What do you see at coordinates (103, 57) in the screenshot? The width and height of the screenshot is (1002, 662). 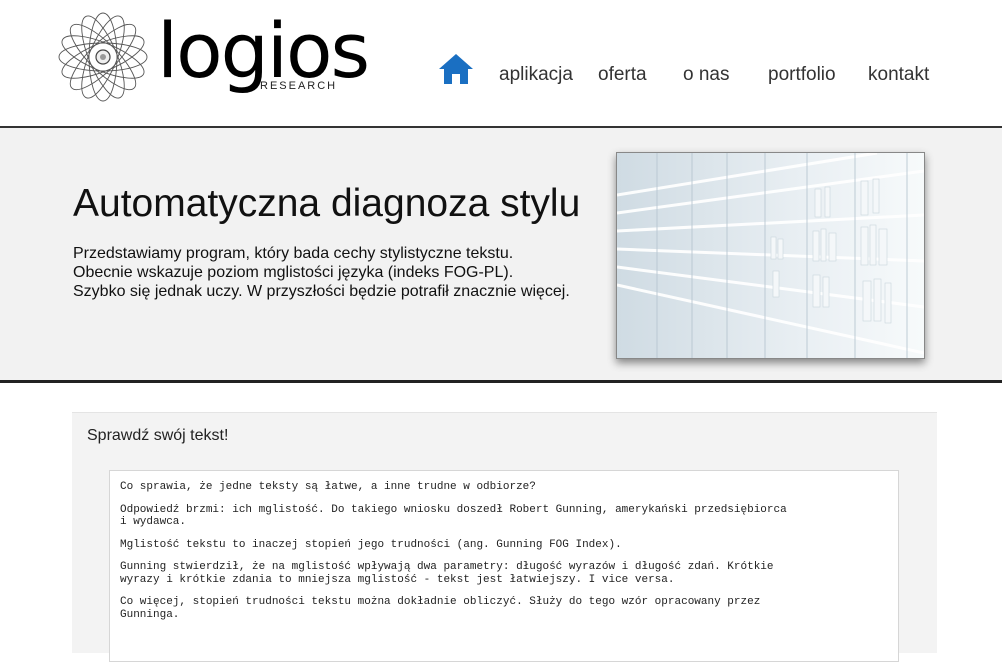 I see `logo-spiral-icon` at bounding box center [103, 57].